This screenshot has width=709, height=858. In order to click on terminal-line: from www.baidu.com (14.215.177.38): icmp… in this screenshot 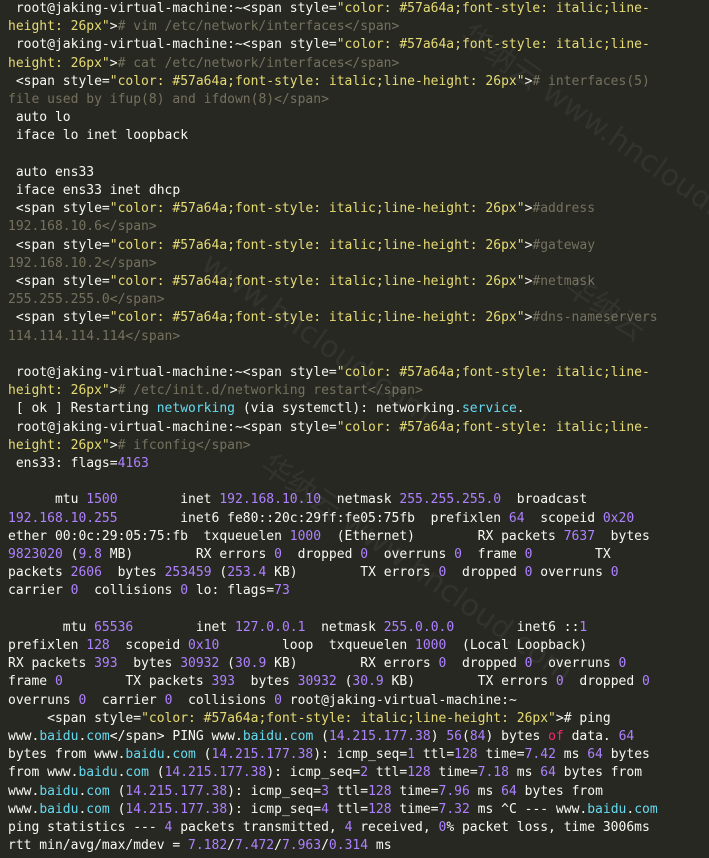, I will do `click(354, 773)`.